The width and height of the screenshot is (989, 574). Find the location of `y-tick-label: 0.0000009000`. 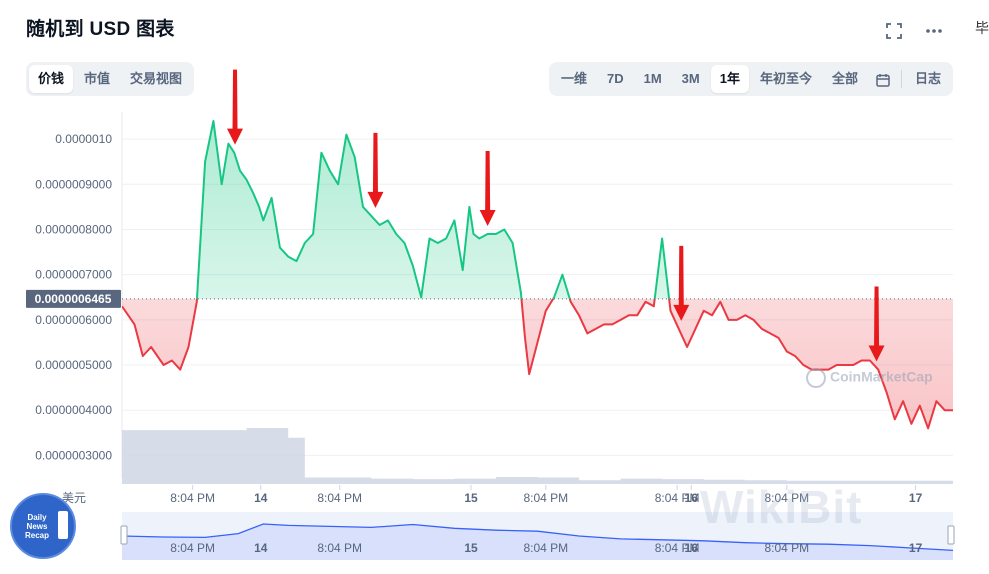

y-tick-label: 0.0000009000 is located at coordinates (73, 184).